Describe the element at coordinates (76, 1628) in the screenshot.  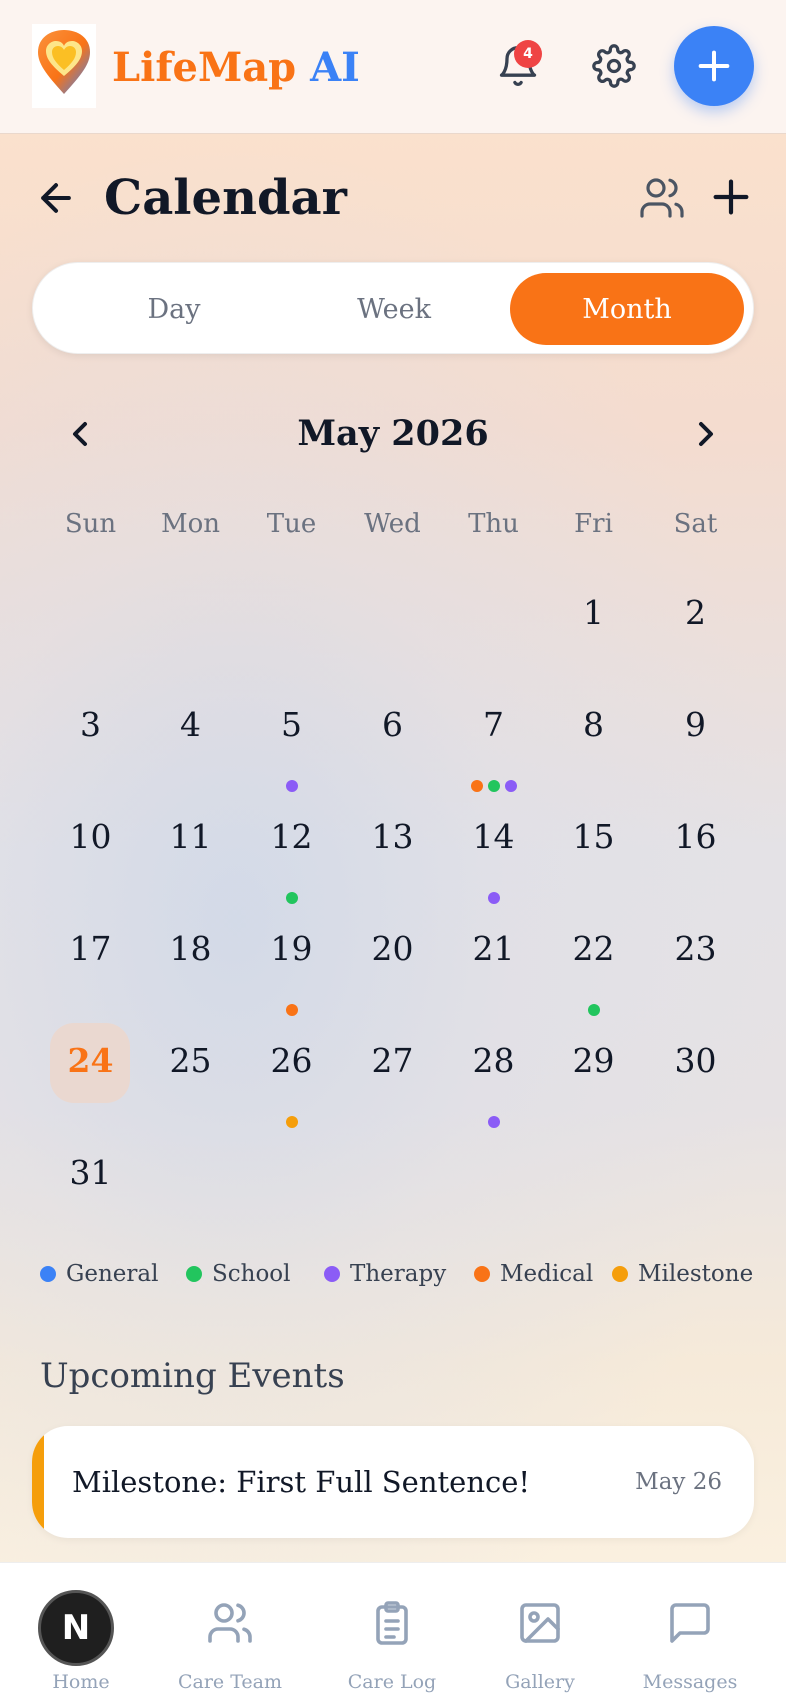
I see `user-avatar: N` at that location.